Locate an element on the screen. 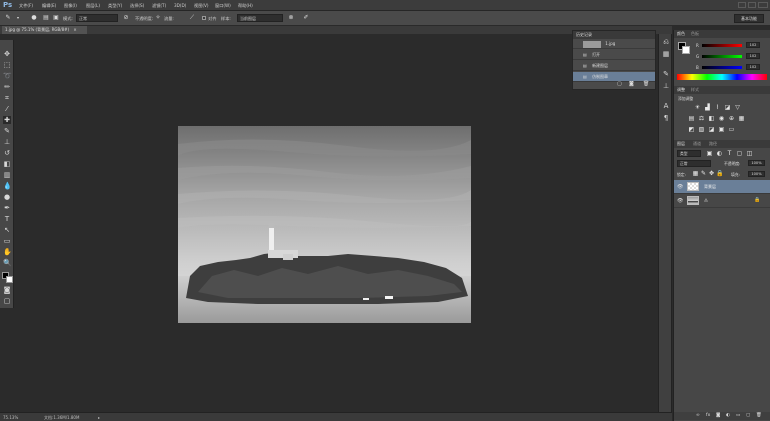 This screenshot has height=421, width=770. align-checkbox is located at coordinates (204, 18).